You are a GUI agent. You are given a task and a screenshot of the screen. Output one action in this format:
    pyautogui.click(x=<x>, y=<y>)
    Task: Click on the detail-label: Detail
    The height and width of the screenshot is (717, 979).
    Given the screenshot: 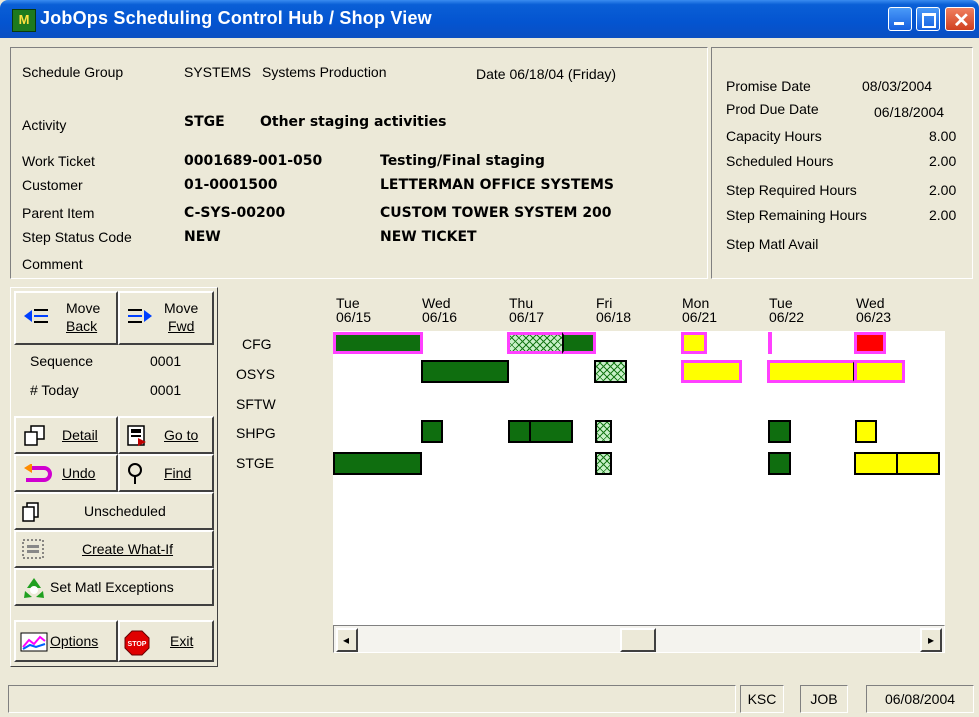 What is the action you would take?
    pyautogui.click(x=80, y=435)
    